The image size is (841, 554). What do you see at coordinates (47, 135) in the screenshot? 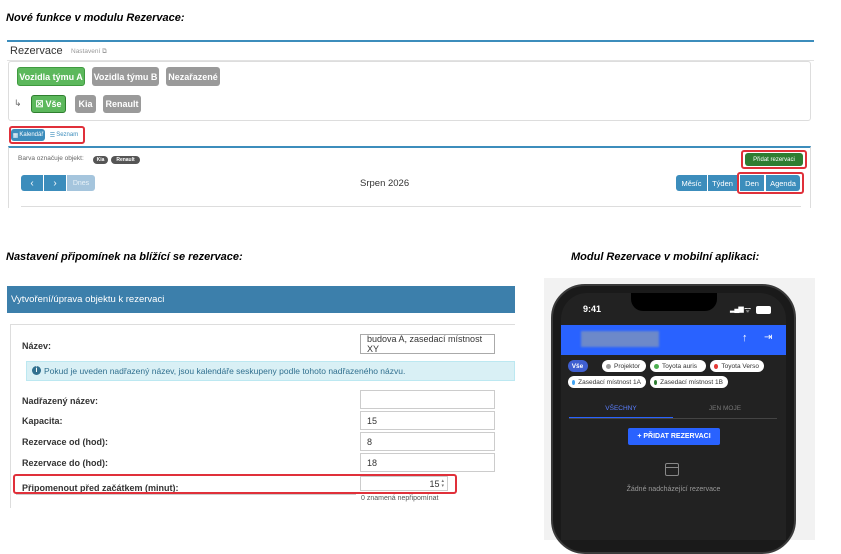
I see `highlight-view-tabs` at bounding box center [47, 135].